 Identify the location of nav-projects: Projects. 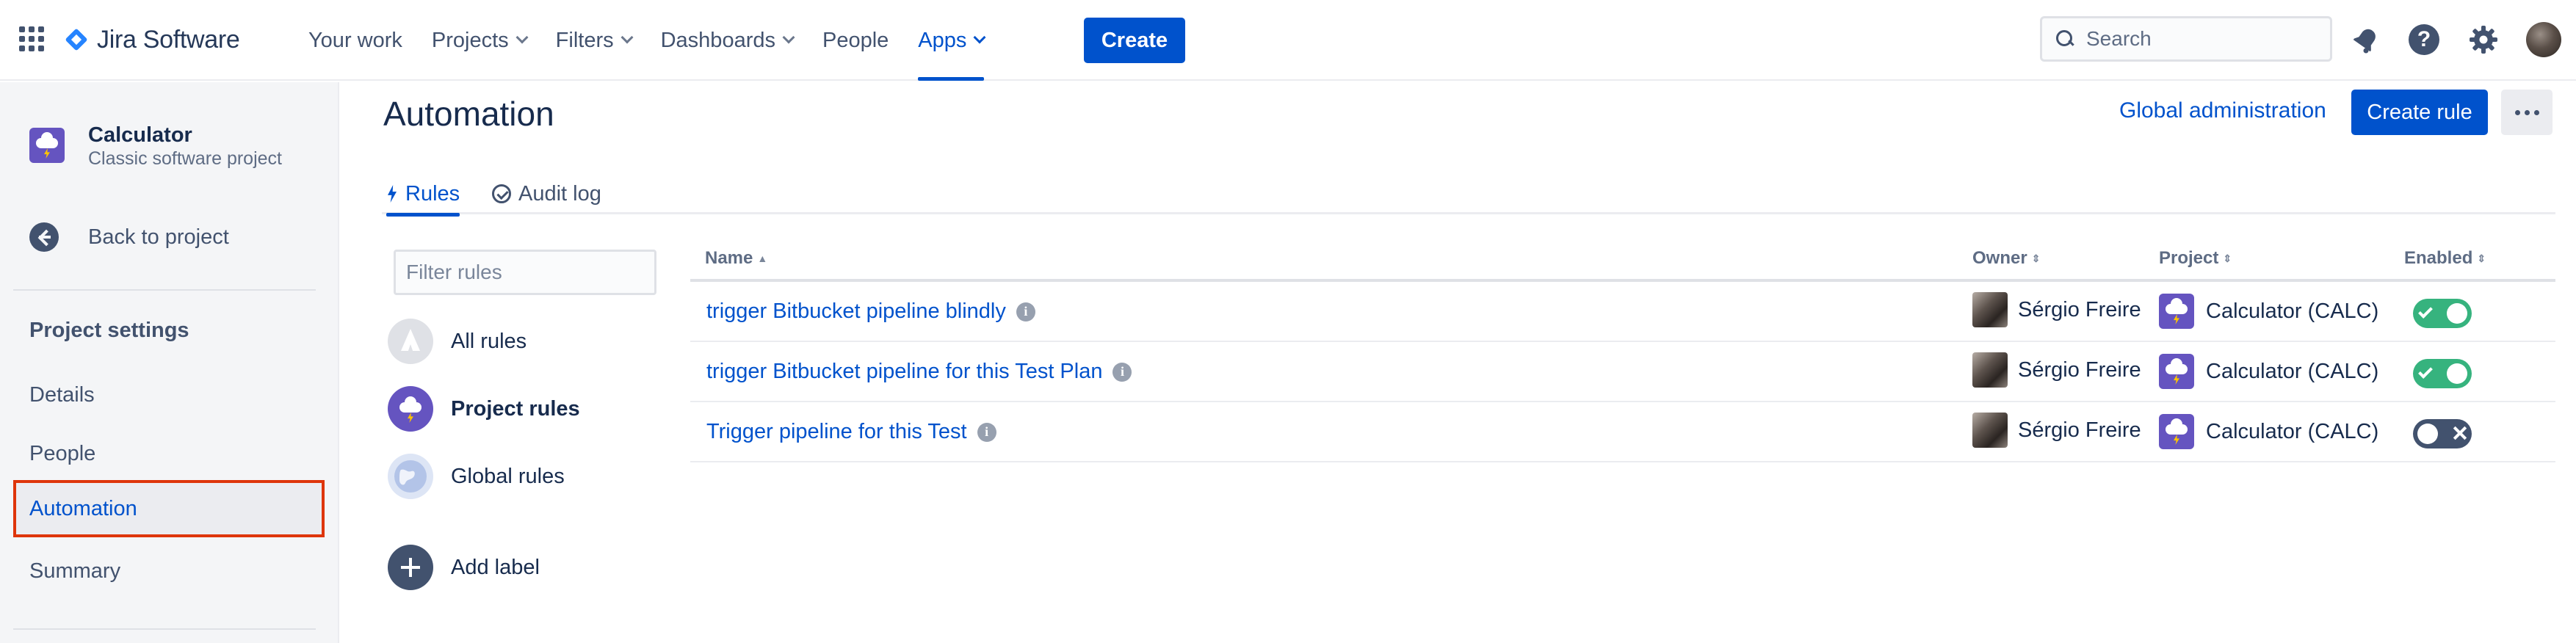
(479, 40).